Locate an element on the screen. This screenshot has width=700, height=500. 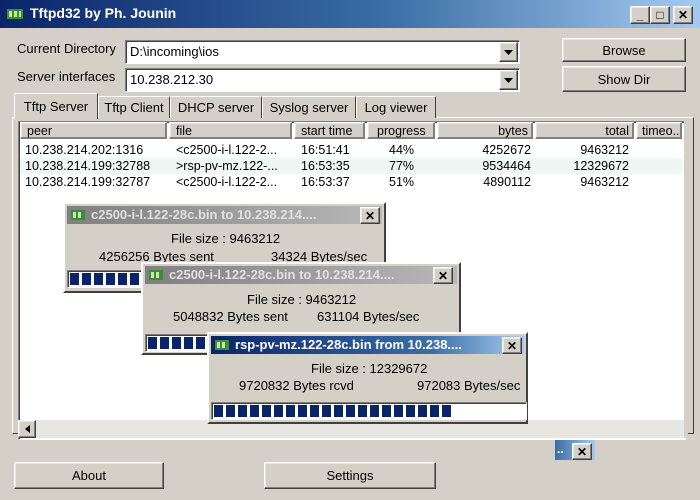
header-label: total is located at coordinates (617, 130).